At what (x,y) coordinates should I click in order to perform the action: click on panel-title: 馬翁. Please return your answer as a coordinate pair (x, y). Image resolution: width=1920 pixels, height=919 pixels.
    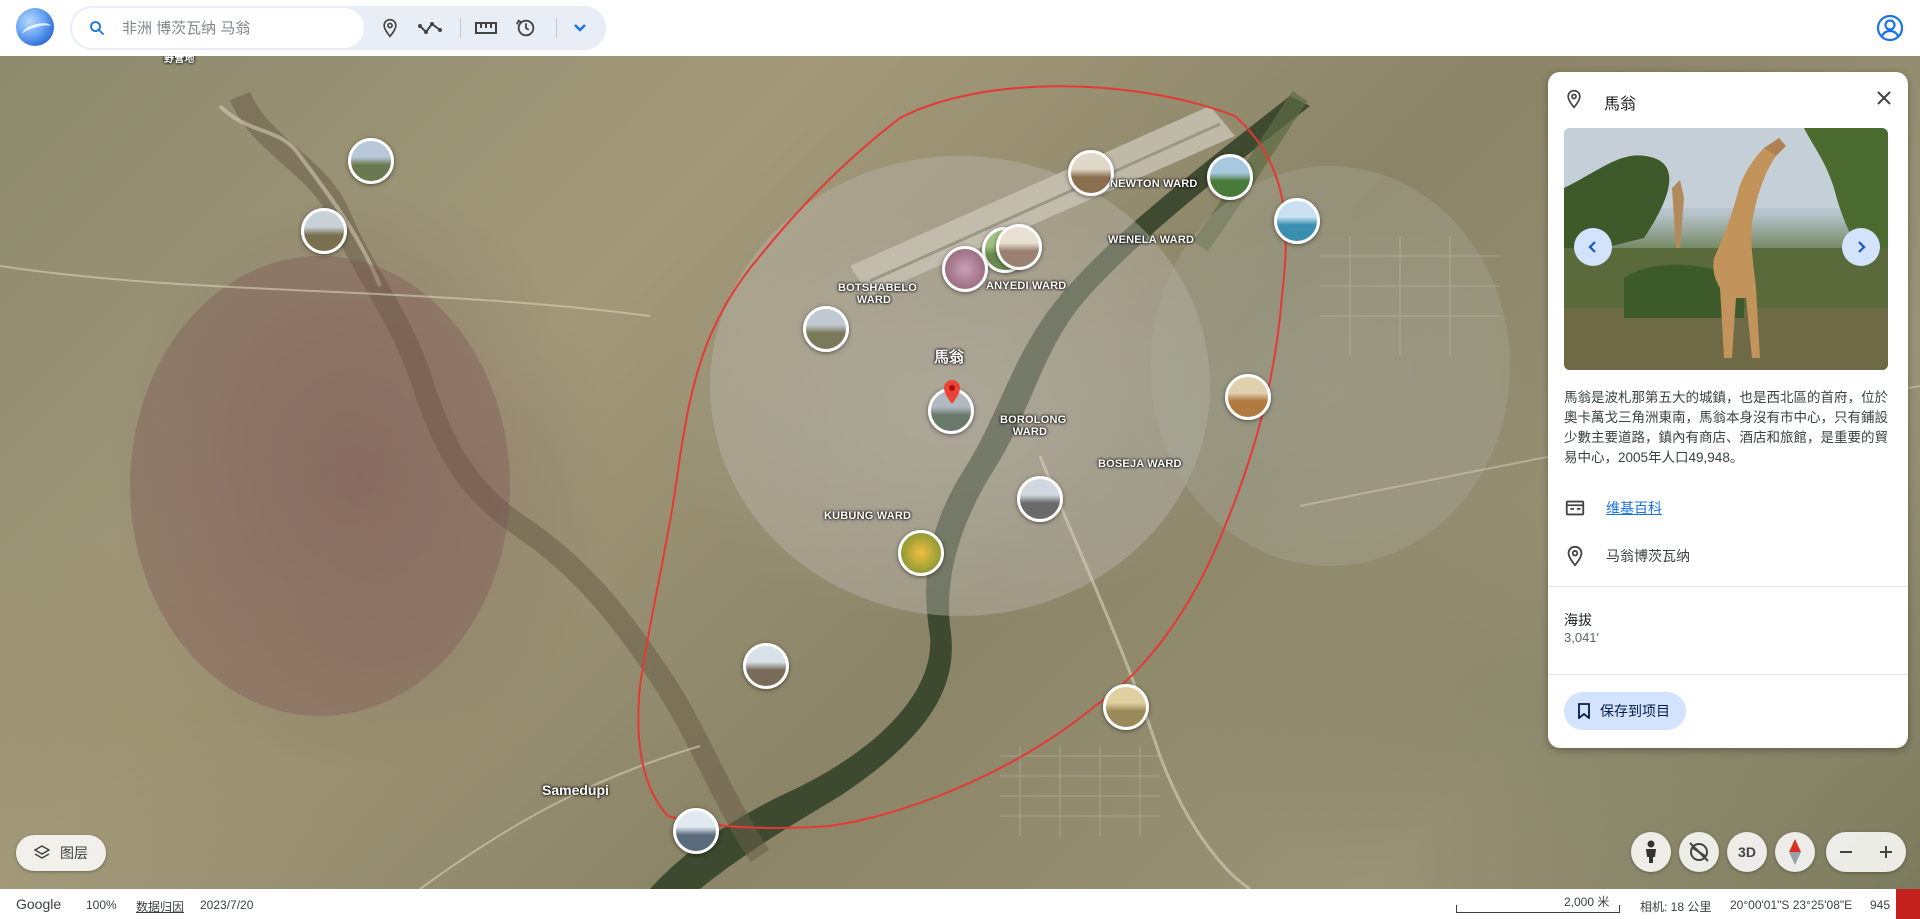
    Looking at the image, I should click on (1620, 104).